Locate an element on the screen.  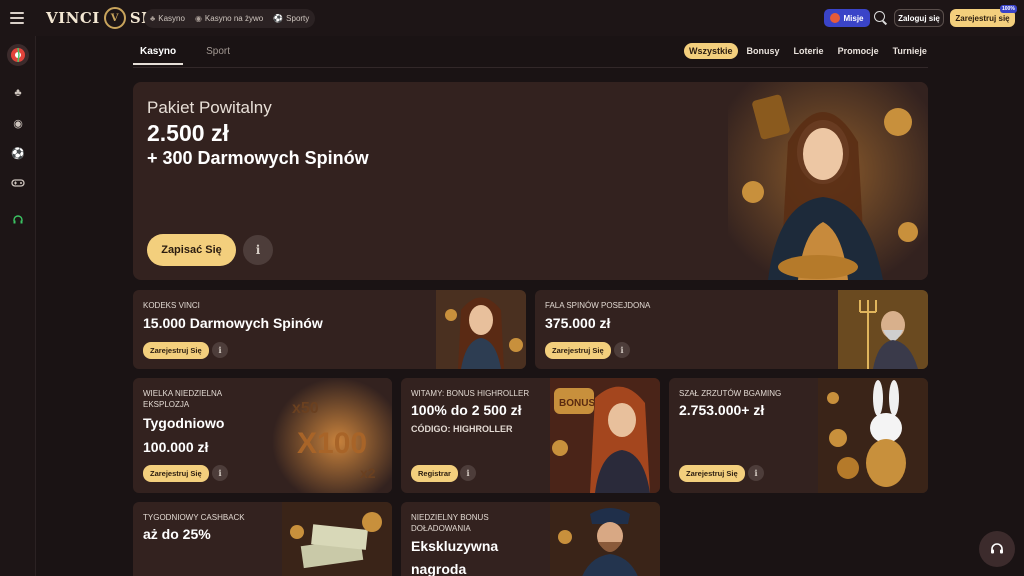
nav-item-sports: ⚽ Sporty is located at coordinates (291, 18).